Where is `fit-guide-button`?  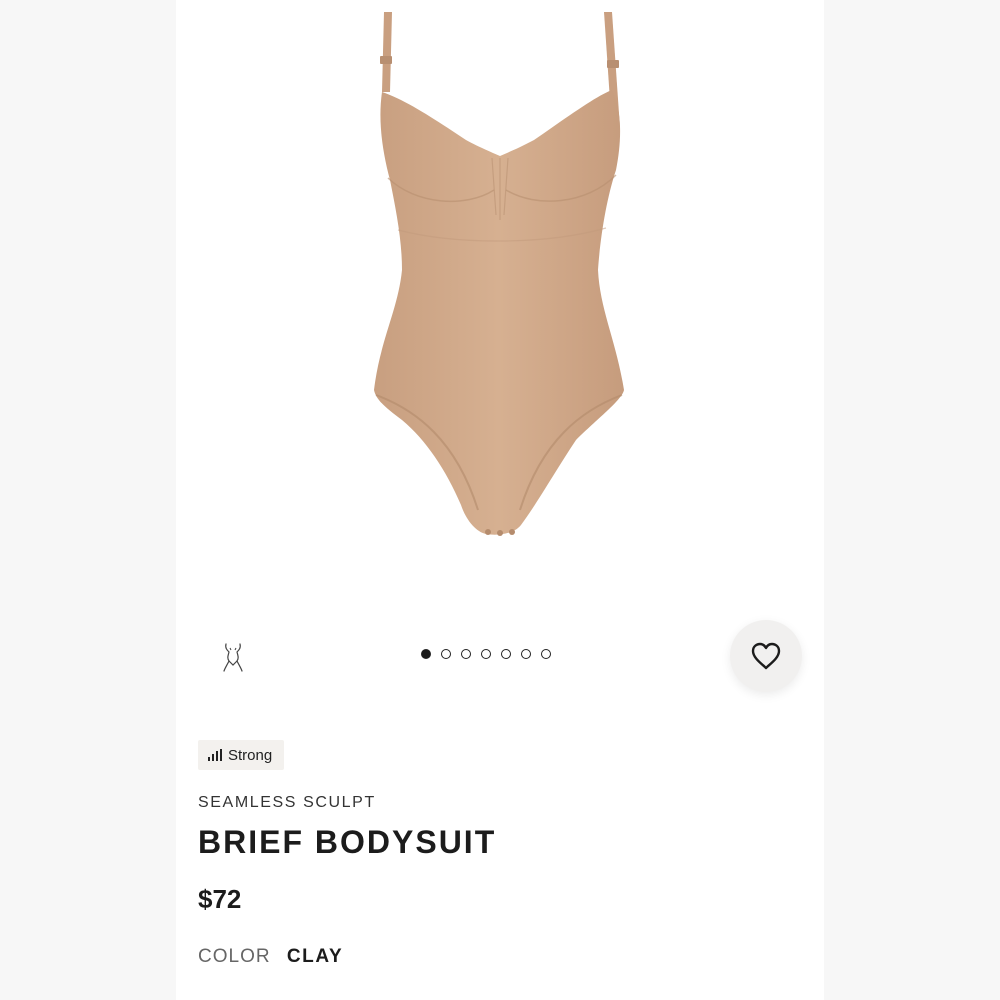
fit-guide-button is located at coordinates (233, 657).